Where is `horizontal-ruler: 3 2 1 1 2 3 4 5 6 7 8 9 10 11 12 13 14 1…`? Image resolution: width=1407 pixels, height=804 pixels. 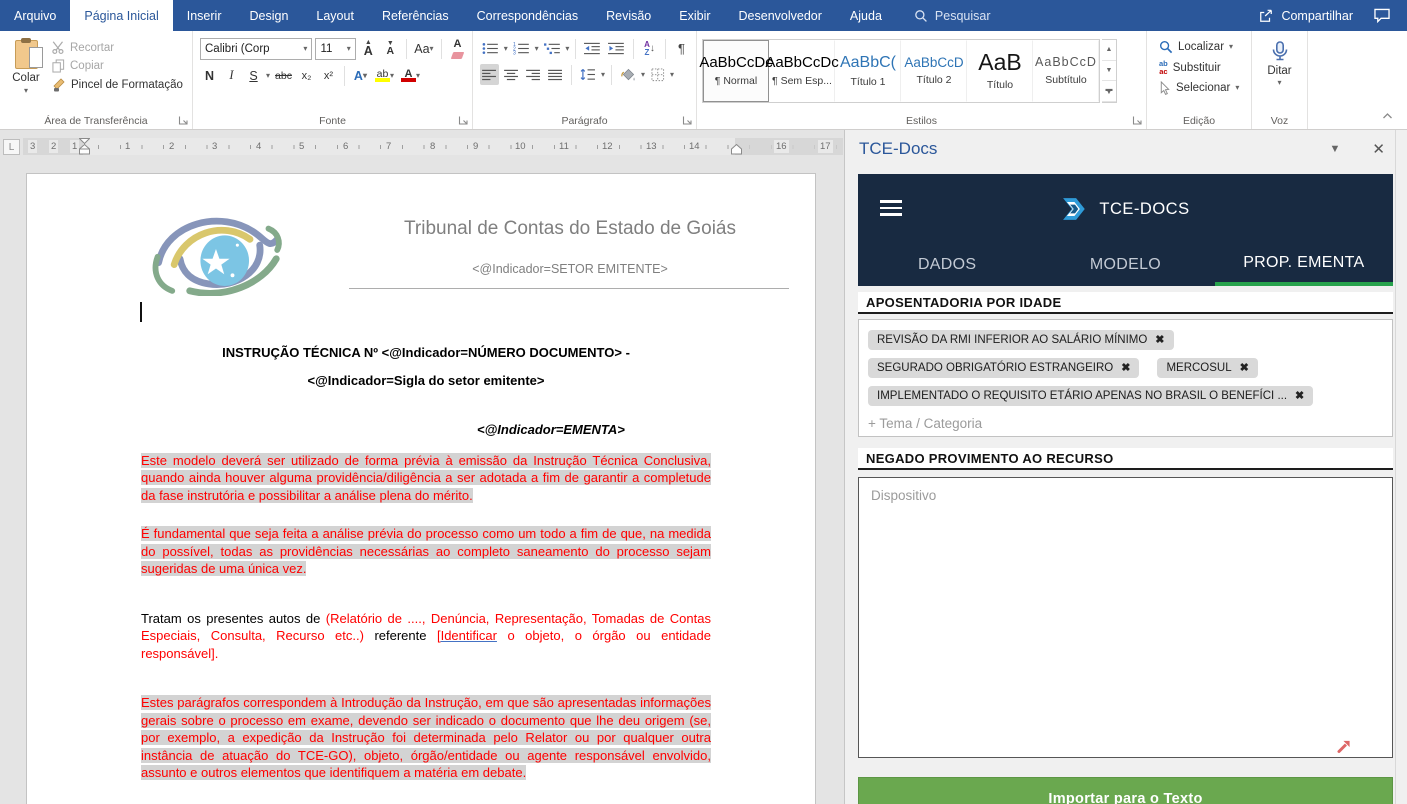 horizontal-ruler: 3 2 1 1 2 3 4 5 6 7 8 9 10 11 12 13 14 1… is located at coordinates (433, 146).